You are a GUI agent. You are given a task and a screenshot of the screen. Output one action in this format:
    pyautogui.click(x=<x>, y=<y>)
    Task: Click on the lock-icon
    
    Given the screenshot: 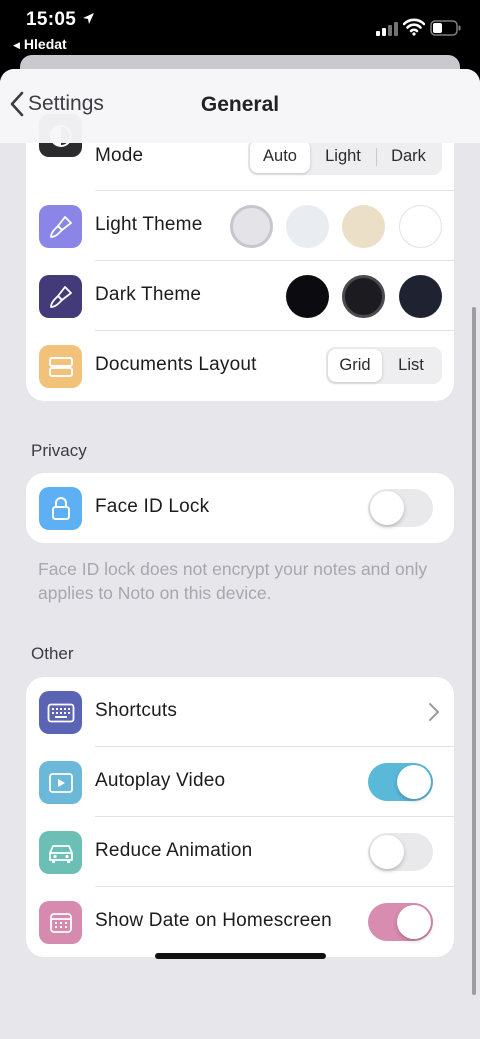 What is the action you would take?
    pyautogui.click(x=60, y=508)
    